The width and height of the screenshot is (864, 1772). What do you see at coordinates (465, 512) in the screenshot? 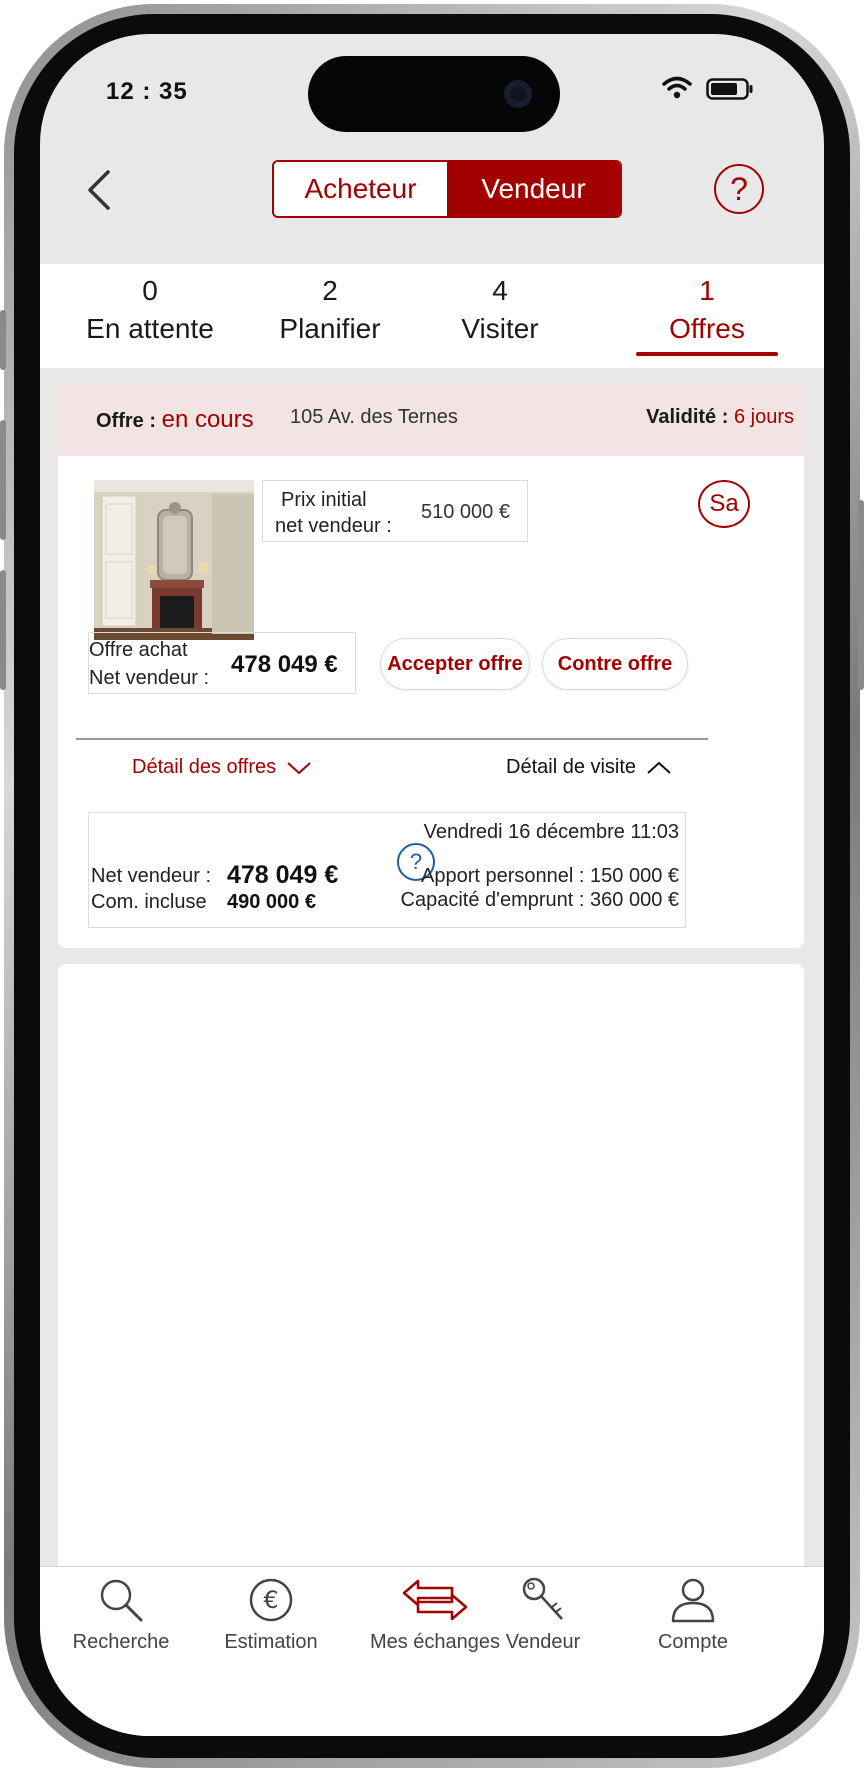
I see `initial-price-value: 510 000 €` at bounding box center [465, 512].